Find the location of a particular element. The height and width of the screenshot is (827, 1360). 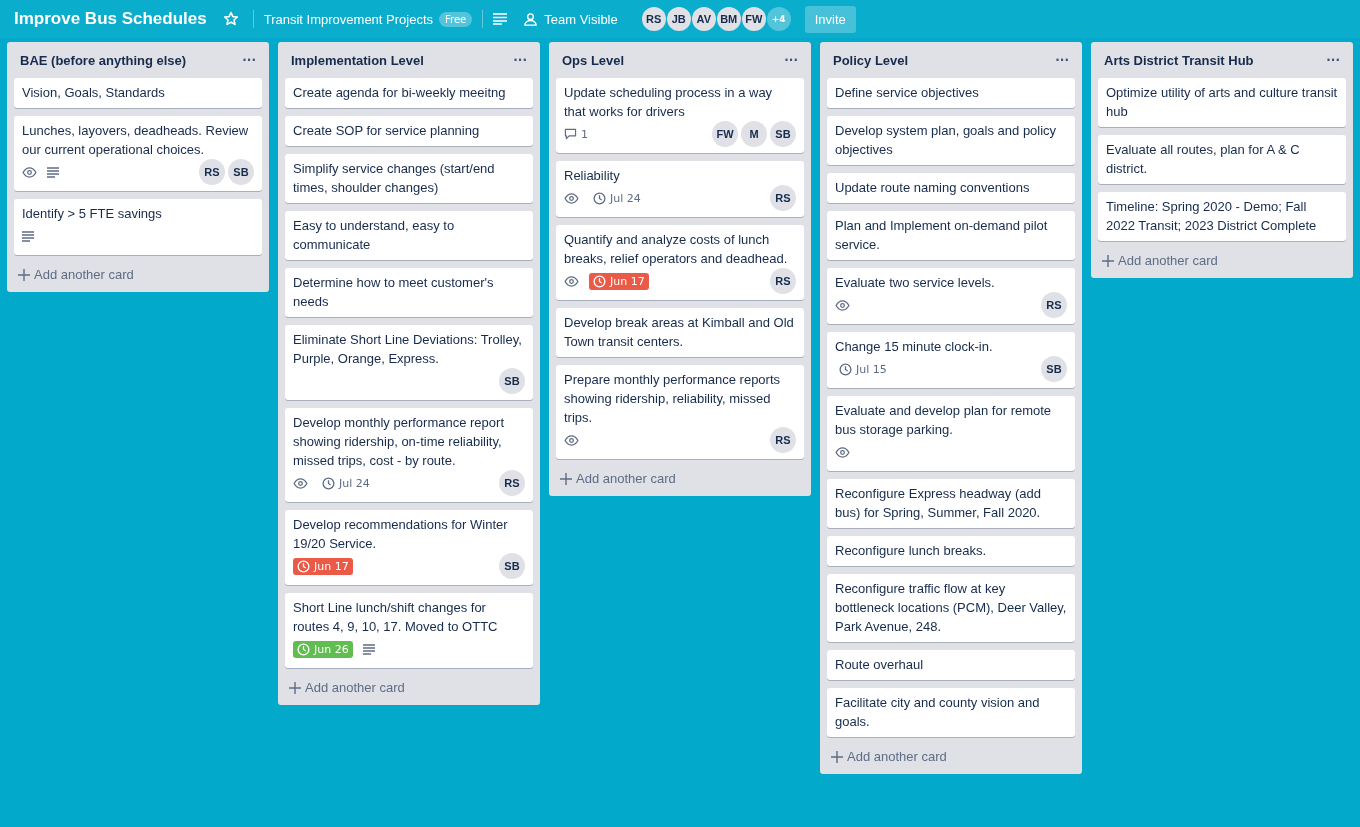

due-date-badge: Jul 24 is located at coordinates (346, 483).